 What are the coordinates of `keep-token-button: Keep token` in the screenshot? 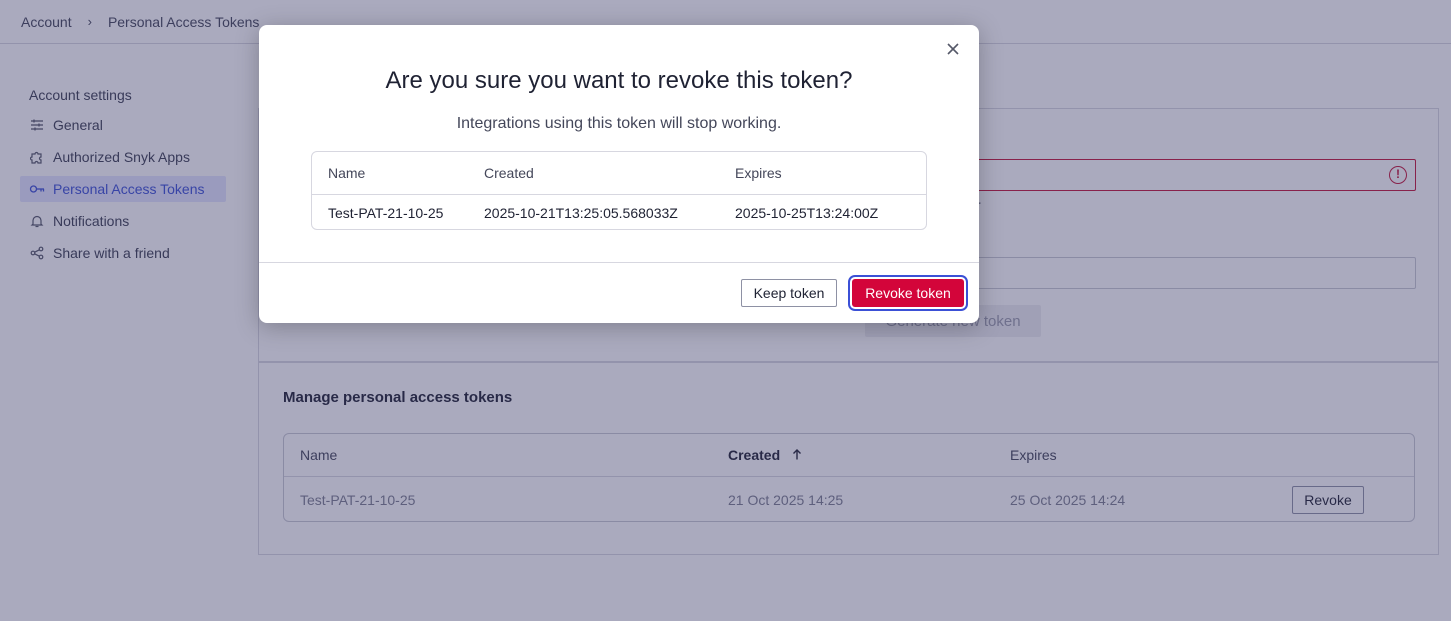 It's located at (789, 293).